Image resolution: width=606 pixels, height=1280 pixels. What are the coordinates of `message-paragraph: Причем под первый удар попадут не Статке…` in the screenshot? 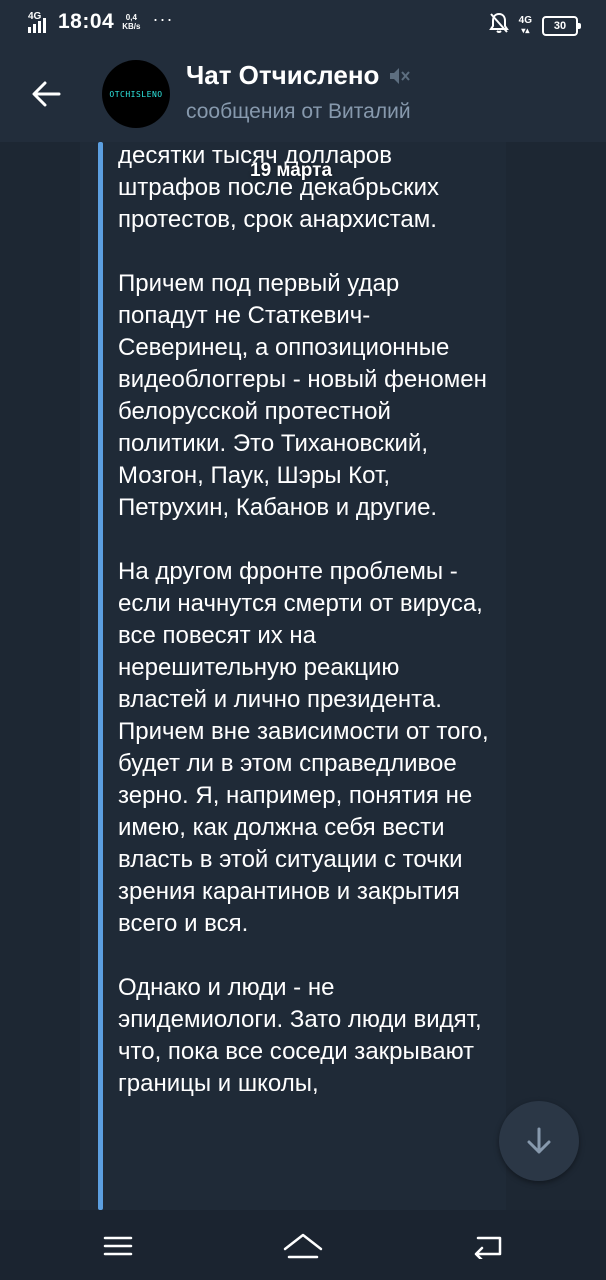 It's located at (302, 395).